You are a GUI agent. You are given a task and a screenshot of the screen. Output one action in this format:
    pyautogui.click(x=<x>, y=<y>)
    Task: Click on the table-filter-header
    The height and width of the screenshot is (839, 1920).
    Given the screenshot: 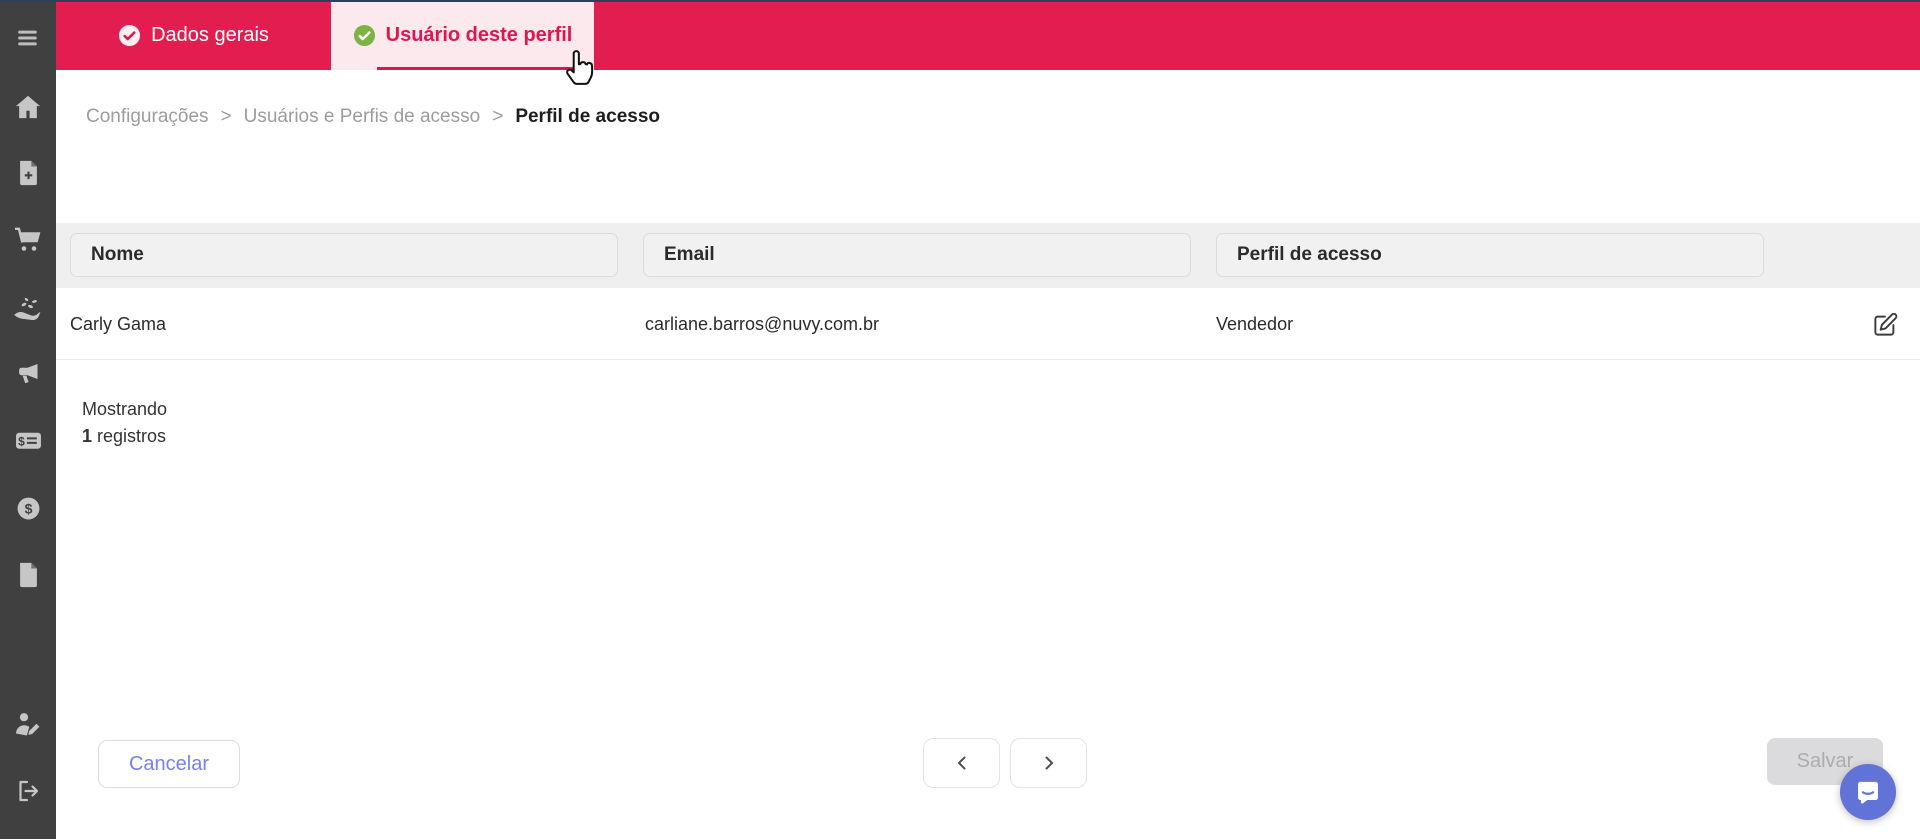 What is the action you would take?
    pyautogui.click(x=988, y=255)
    